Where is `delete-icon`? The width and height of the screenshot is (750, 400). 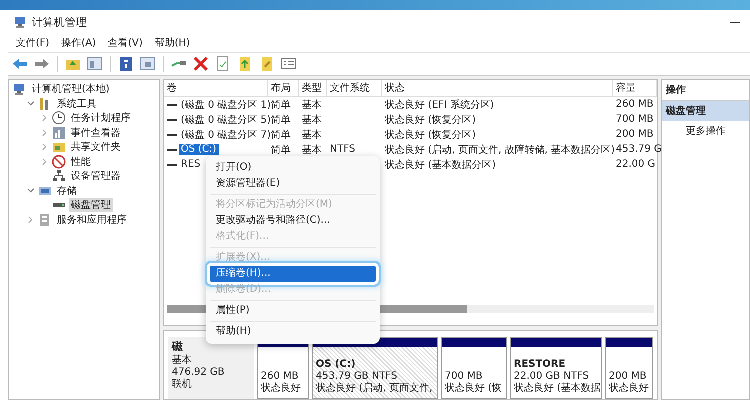 delete-icon is located at coordinates (201, 64).